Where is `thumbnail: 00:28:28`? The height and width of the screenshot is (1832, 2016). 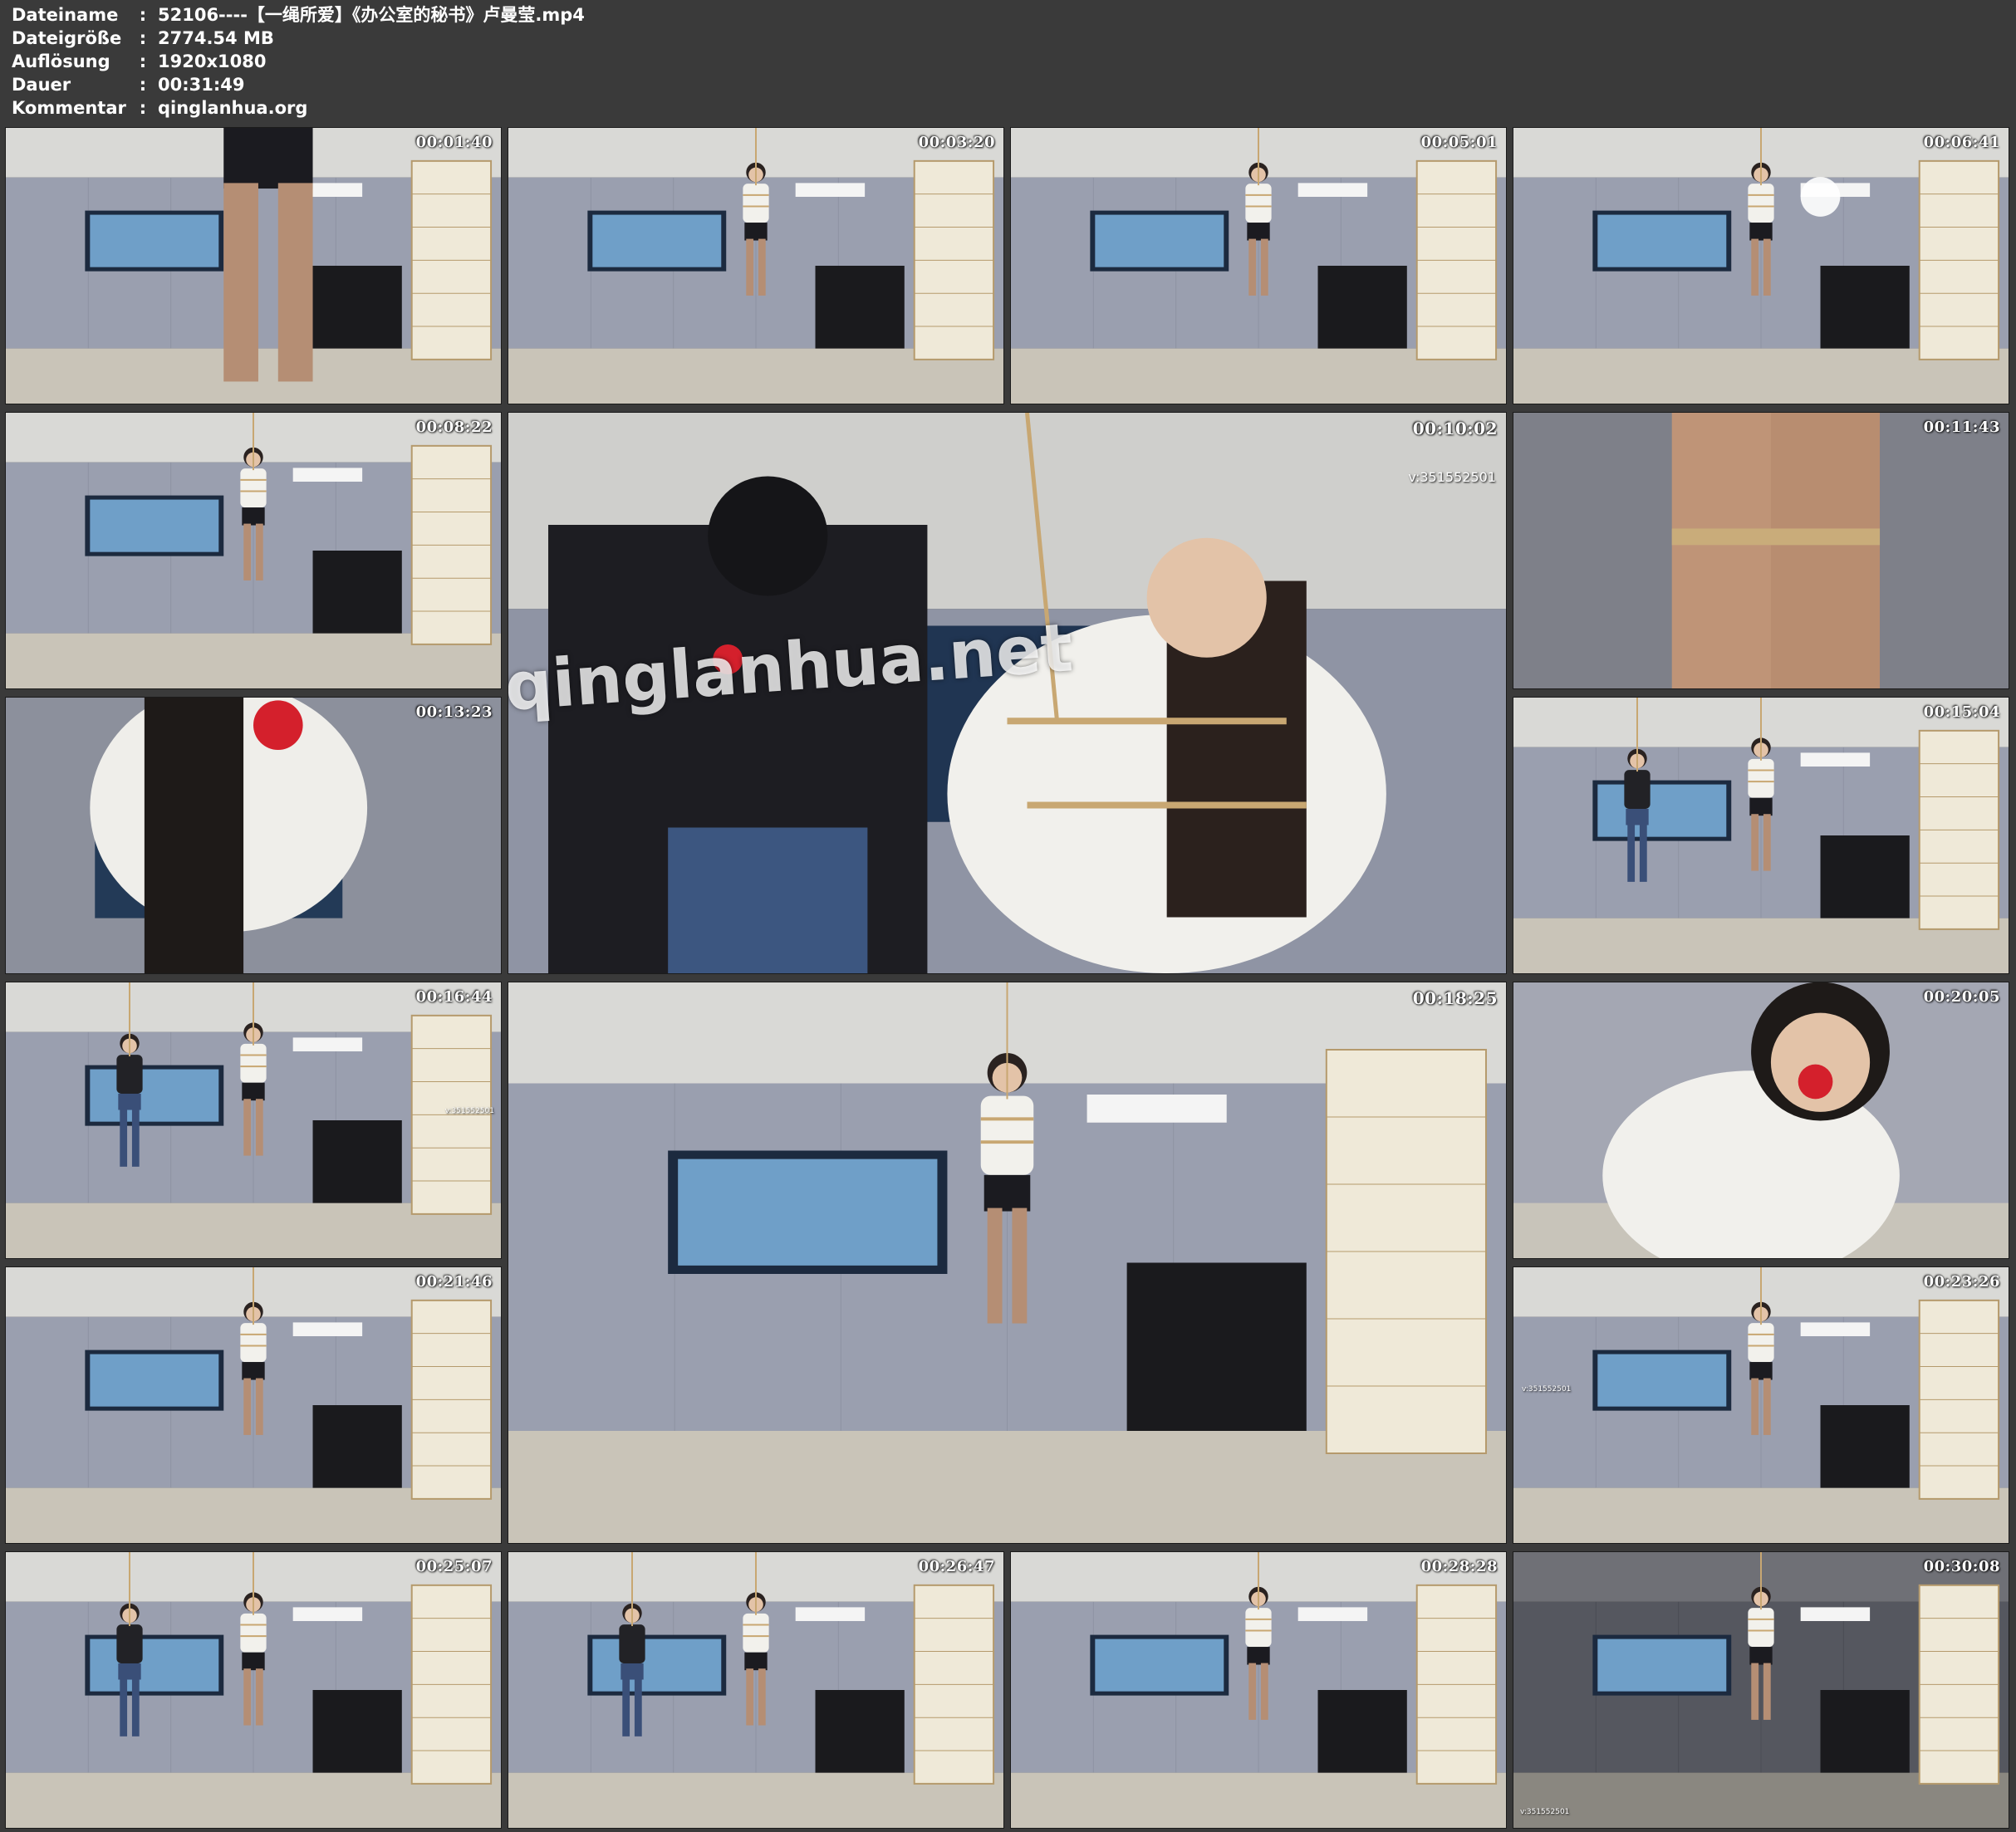
thumbnail: 00:28:28 is located at coordinates (1258, 1690).